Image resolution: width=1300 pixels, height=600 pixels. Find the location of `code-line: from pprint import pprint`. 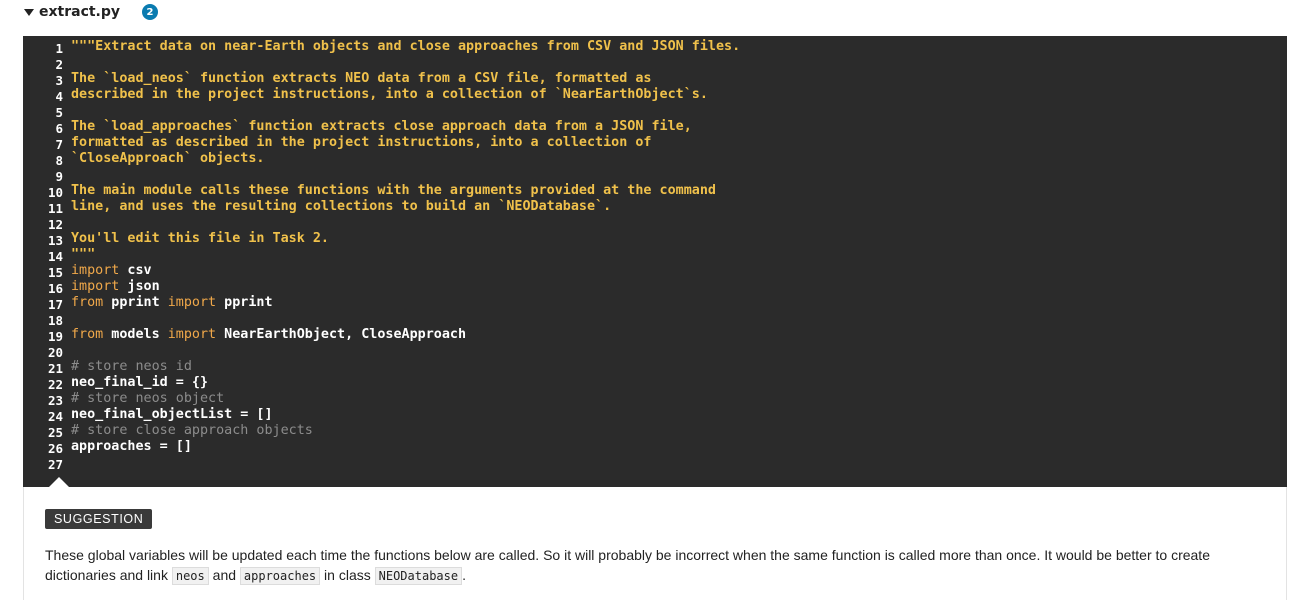

code-line: from pprint import pprint is located at coordinates (405, 303).